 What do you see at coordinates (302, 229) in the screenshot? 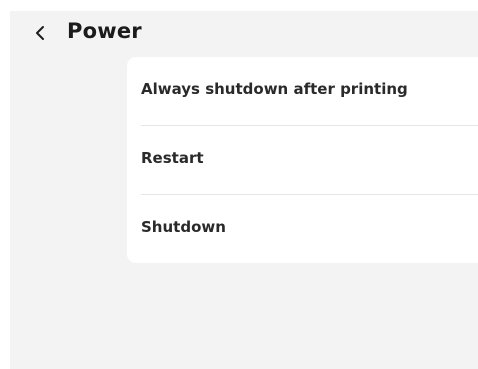
I see `shutdown-item: Shutdown` at bounding box center [302, 229].